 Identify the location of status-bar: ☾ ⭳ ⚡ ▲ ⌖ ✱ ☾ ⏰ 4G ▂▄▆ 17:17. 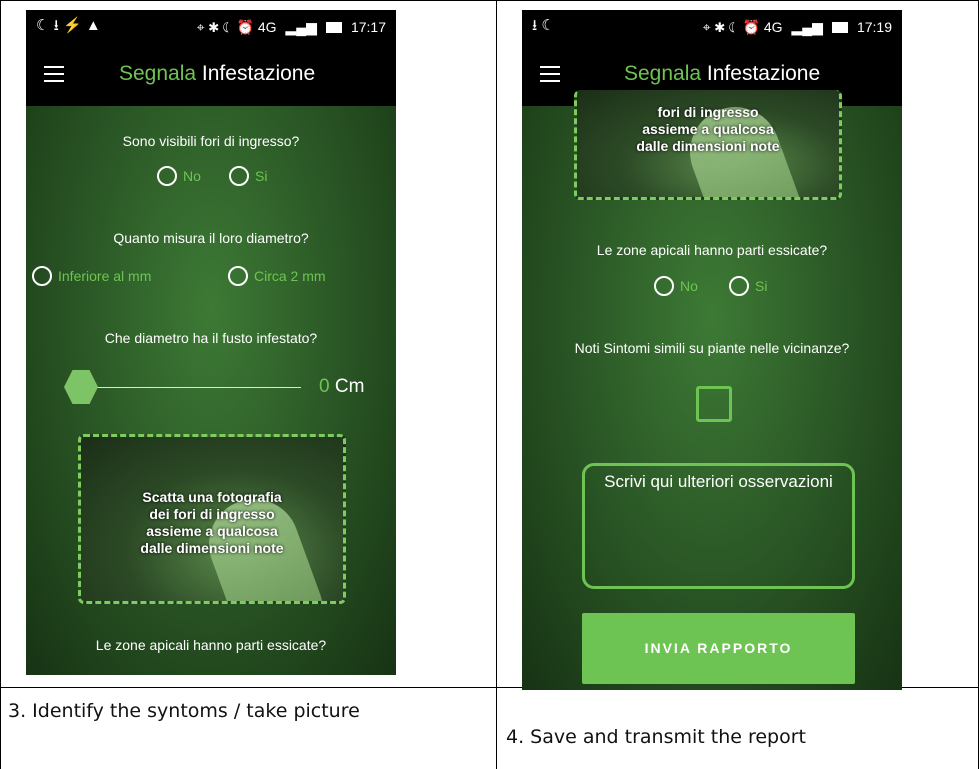
(211, 27).